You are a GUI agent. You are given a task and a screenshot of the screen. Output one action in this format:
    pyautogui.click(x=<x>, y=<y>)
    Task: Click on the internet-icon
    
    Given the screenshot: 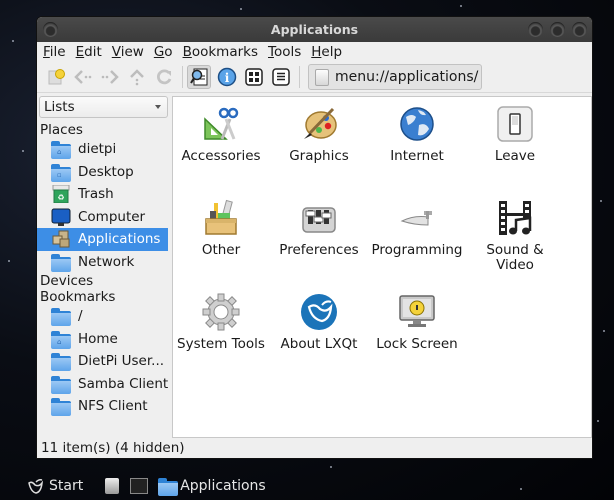 What is the action you would take?
    pyautogui.click(x=417, y=124)
    